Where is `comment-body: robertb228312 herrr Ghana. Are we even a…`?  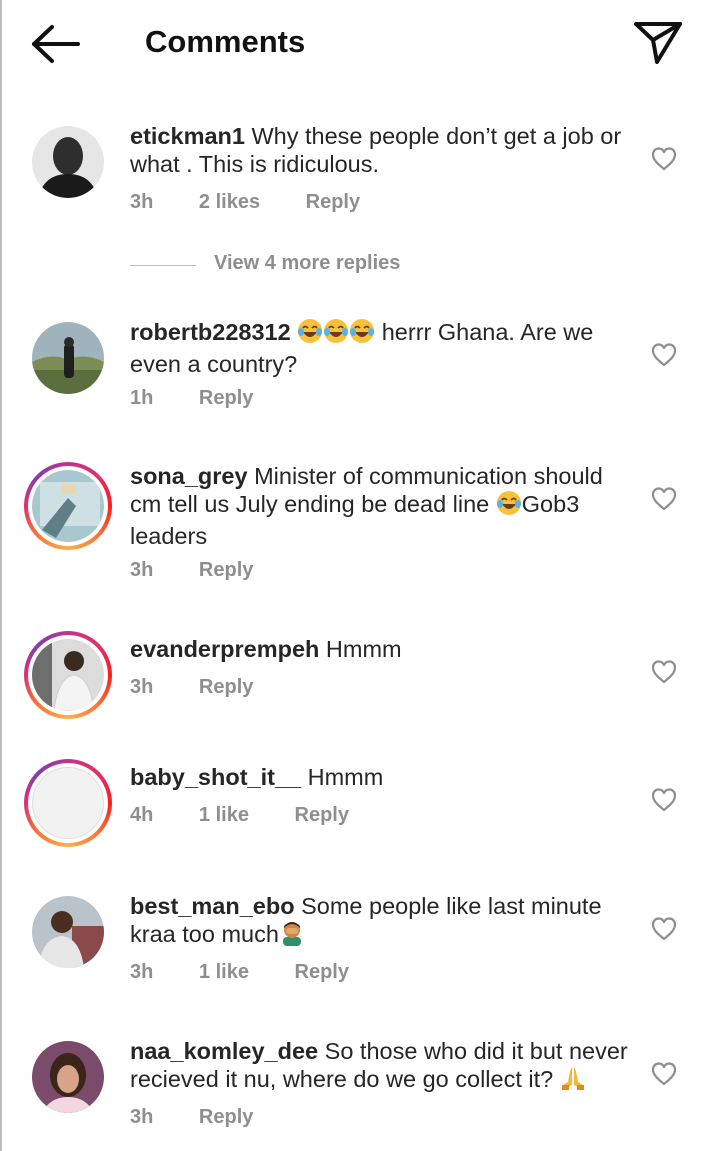
comment-body: robertb228312 herrr Ghana. Are we even a… is located at coordinates (380, 348).